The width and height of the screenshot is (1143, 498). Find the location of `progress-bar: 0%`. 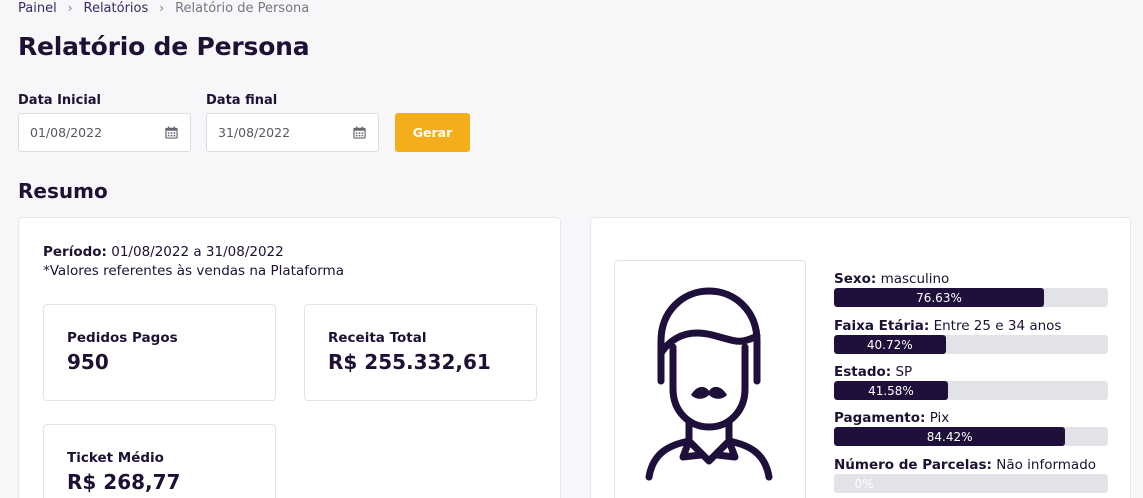

progress-bar: 0% is located at coordinates (971, 483).